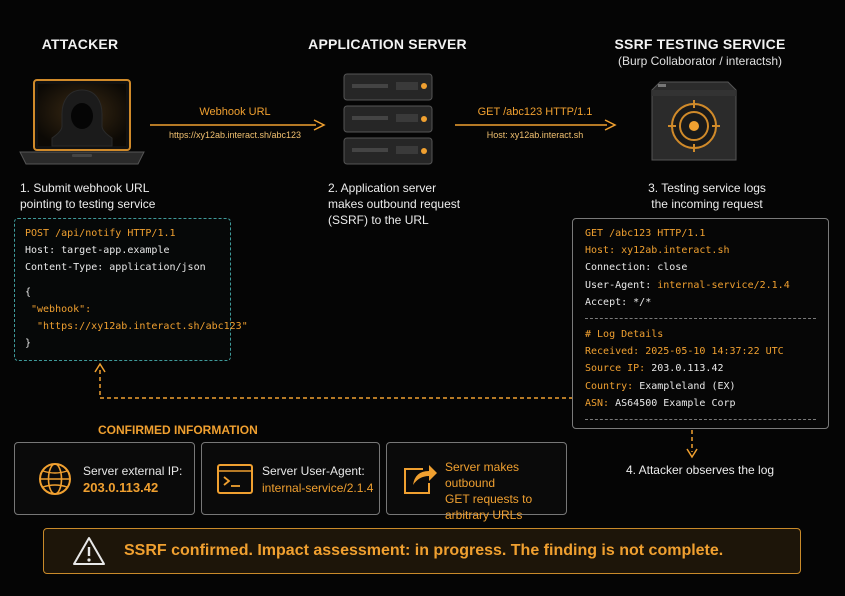 This screenshot has width=845, height=596. What do you see at coordinates (535, 112) in the screenshot?
I see `get-arrow-label: GET /abc123 HTTP/1.1` at bounding box center [535, 112].